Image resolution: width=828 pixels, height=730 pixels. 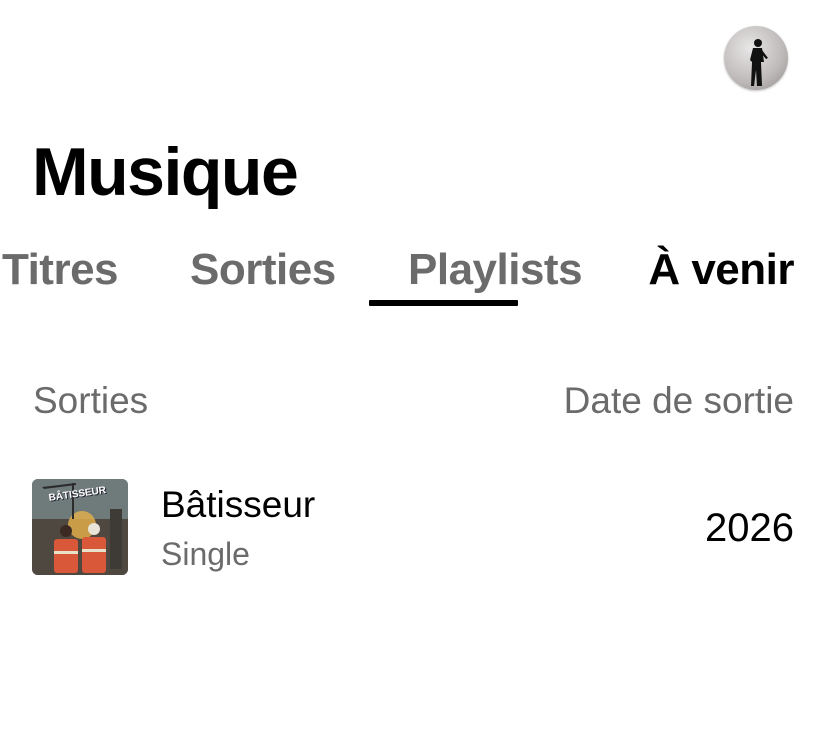 I want to click on release-type: Single, so click(x=205, y=554).